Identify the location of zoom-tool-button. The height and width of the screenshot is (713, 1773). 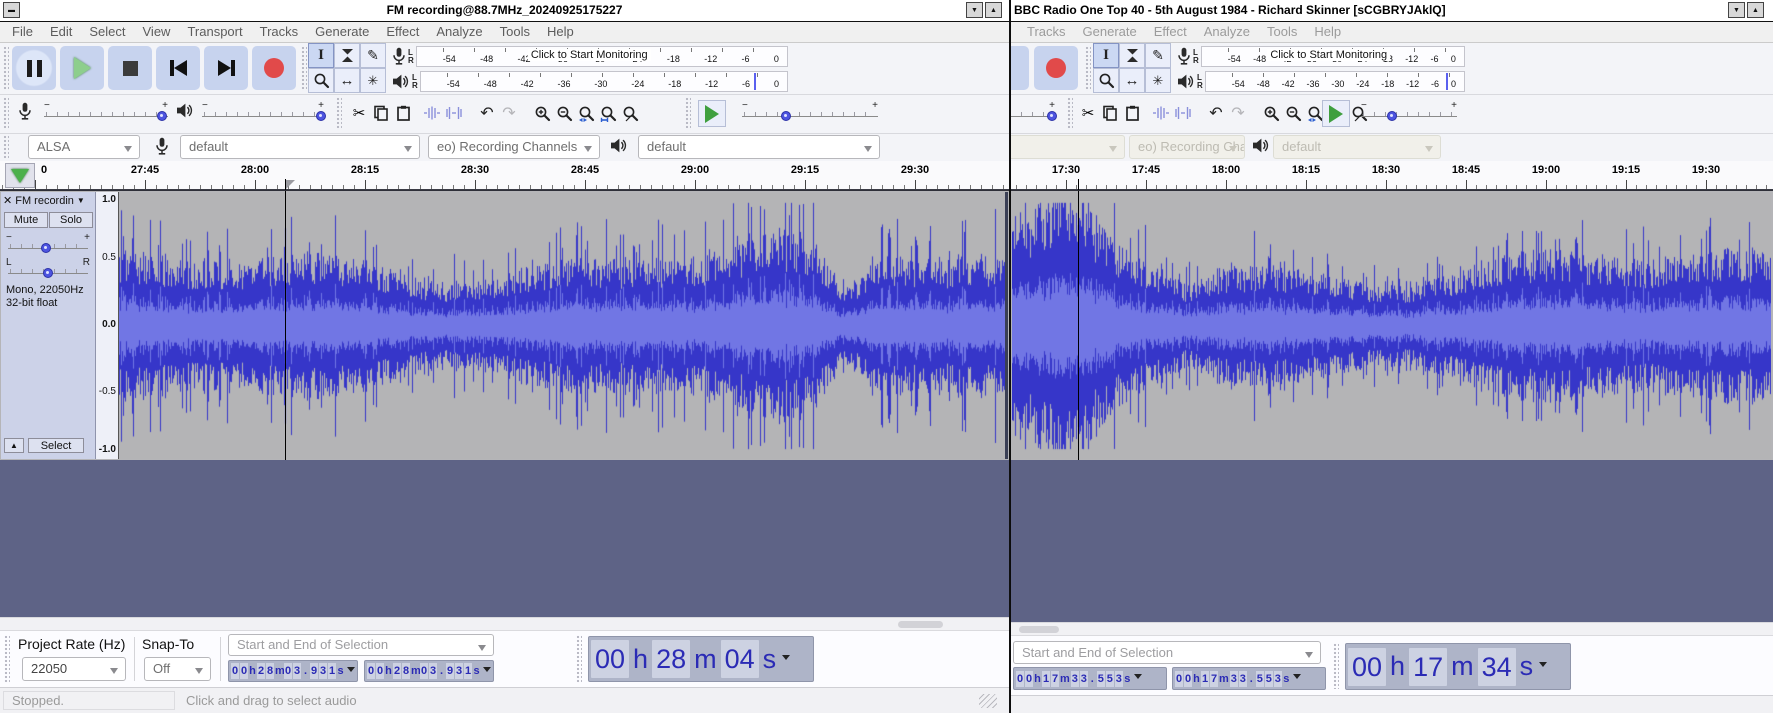
(321, 80).